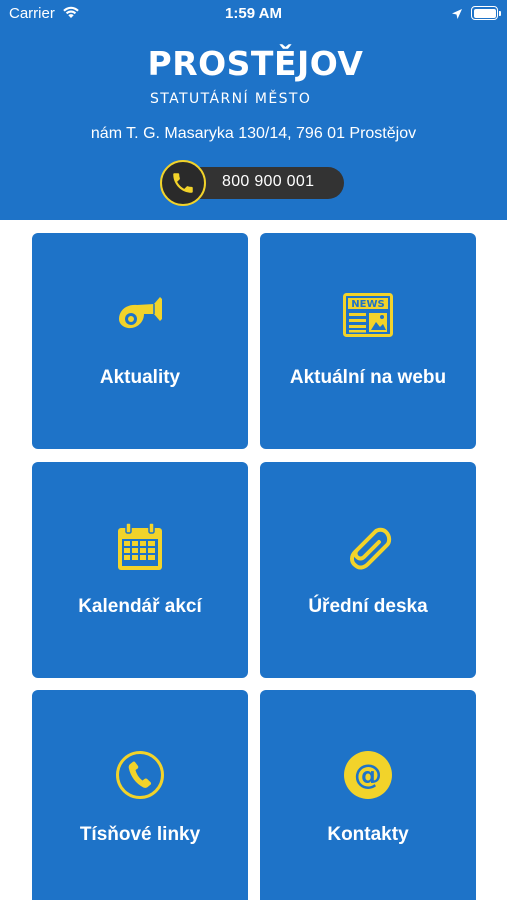  Describe the element at coordinates (183, 183) in the screenshot. I see `phone-icon` at that location.